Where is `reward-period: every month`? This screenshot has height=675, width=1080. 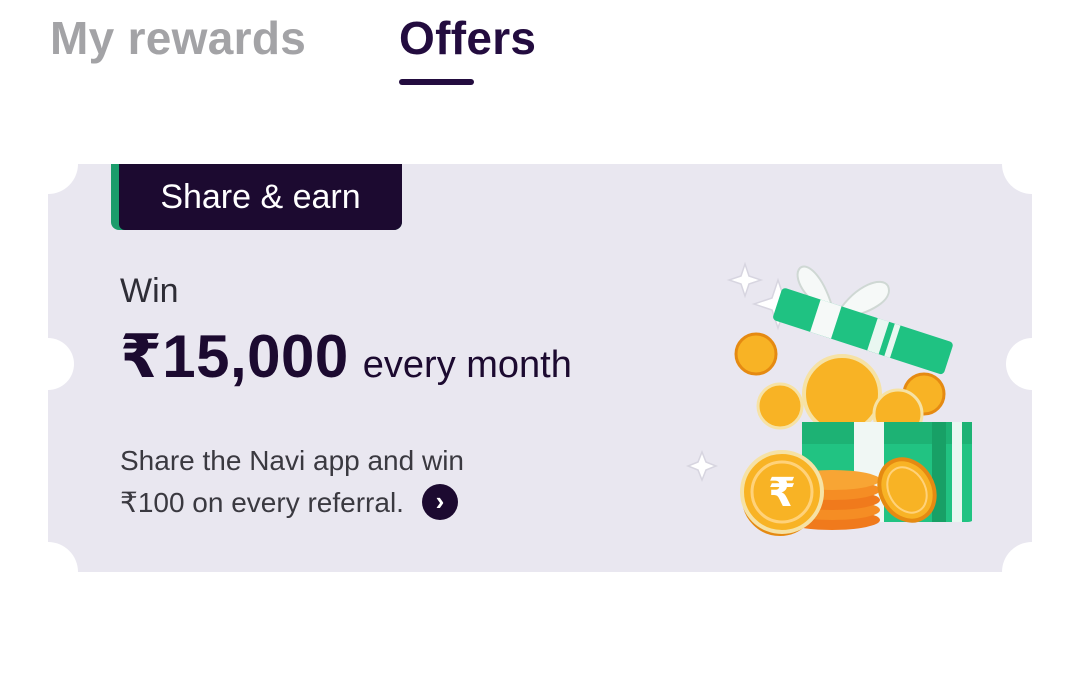 reward-period: every month is located at coordinates (467, 365).